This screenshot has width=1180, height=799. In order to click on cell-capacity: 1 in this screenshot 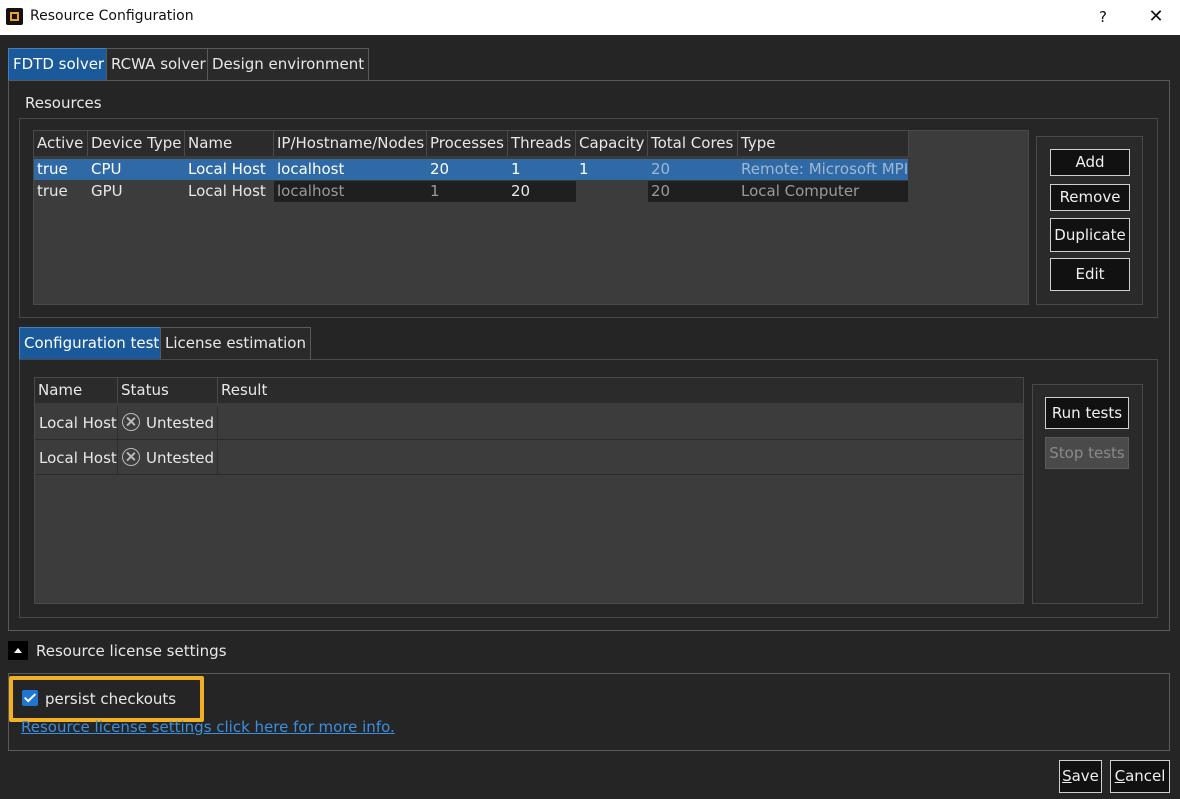, I will do `click(584, 169)`.